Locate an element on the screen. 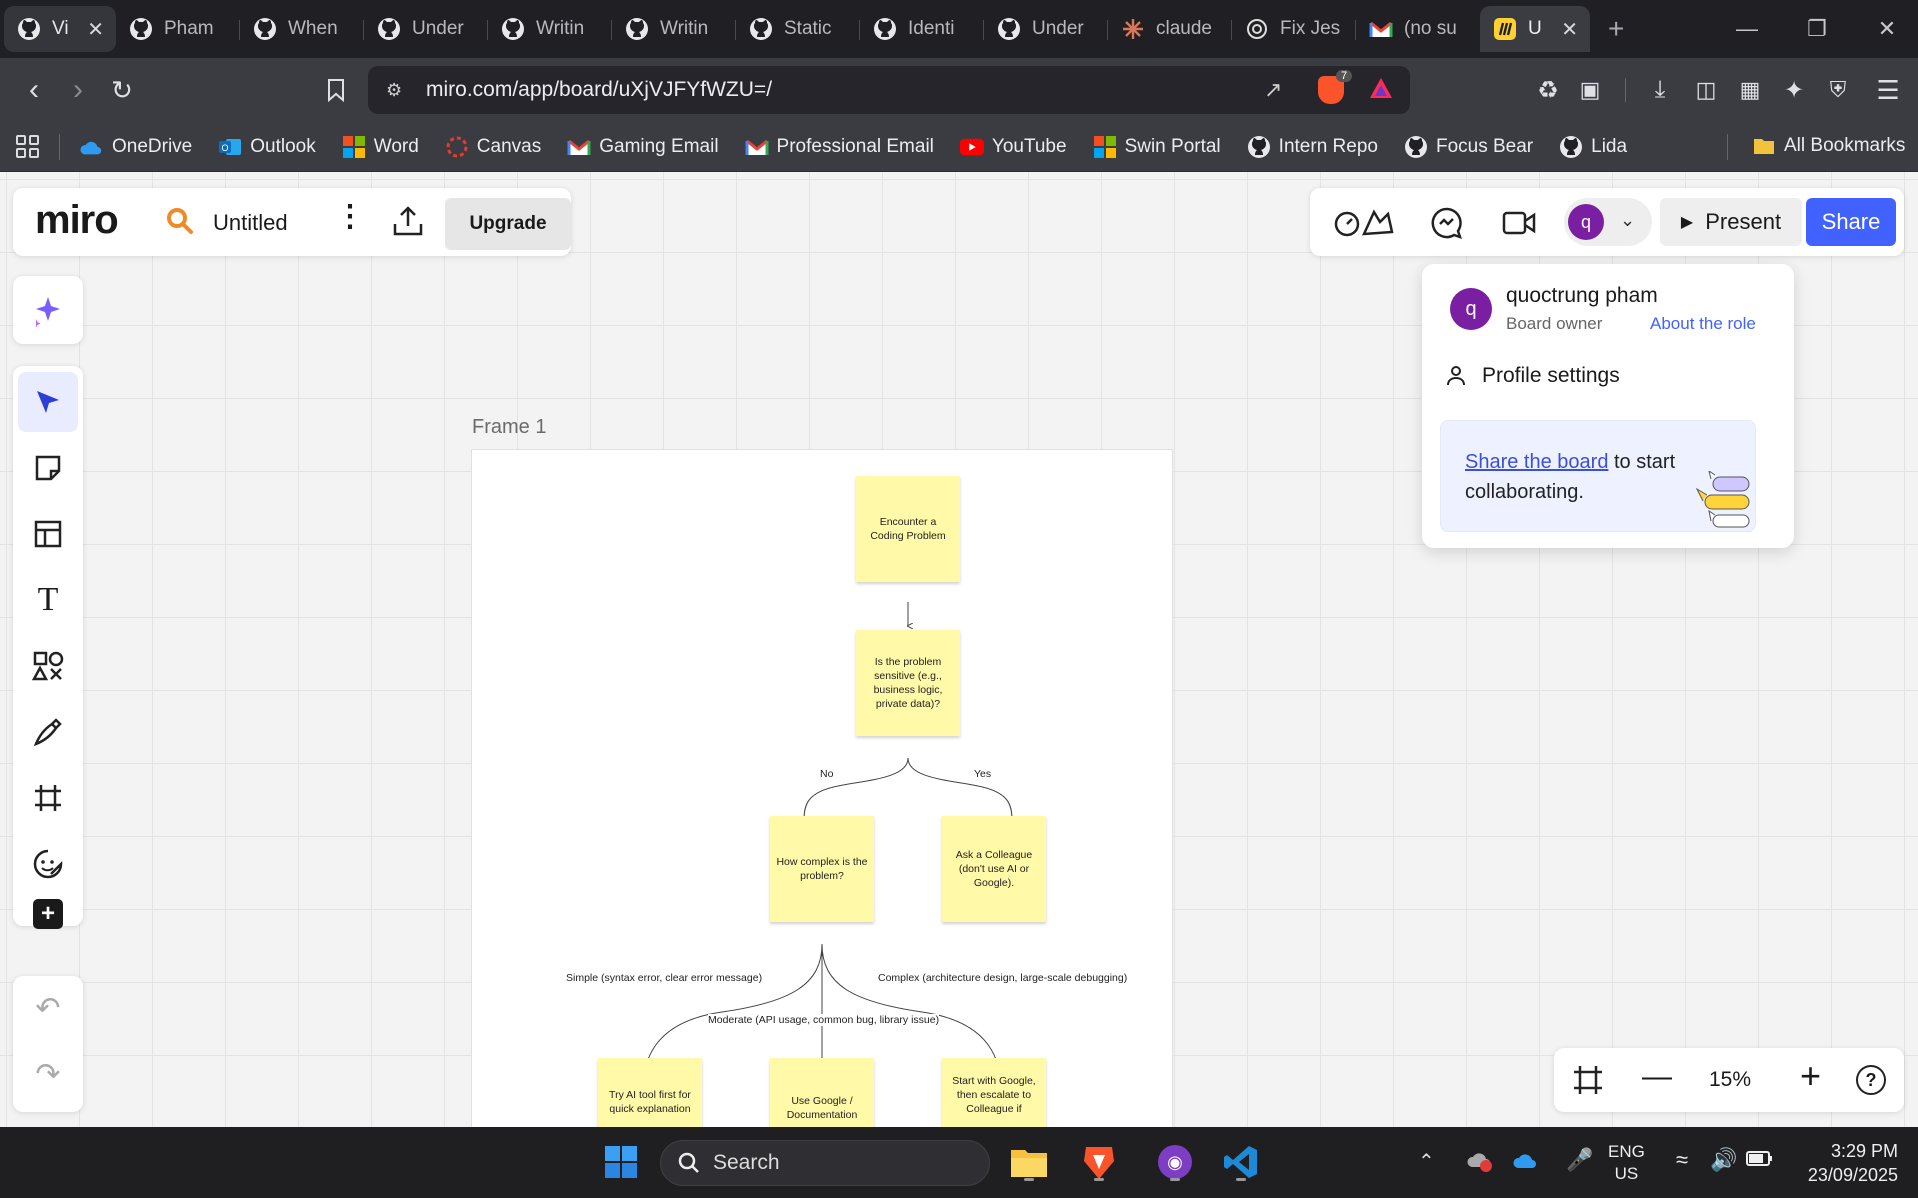 Image resolution: width=1918 pixels, height=1198 pixels. frame-label: Frame 1 is located at coordinates (509, 427).